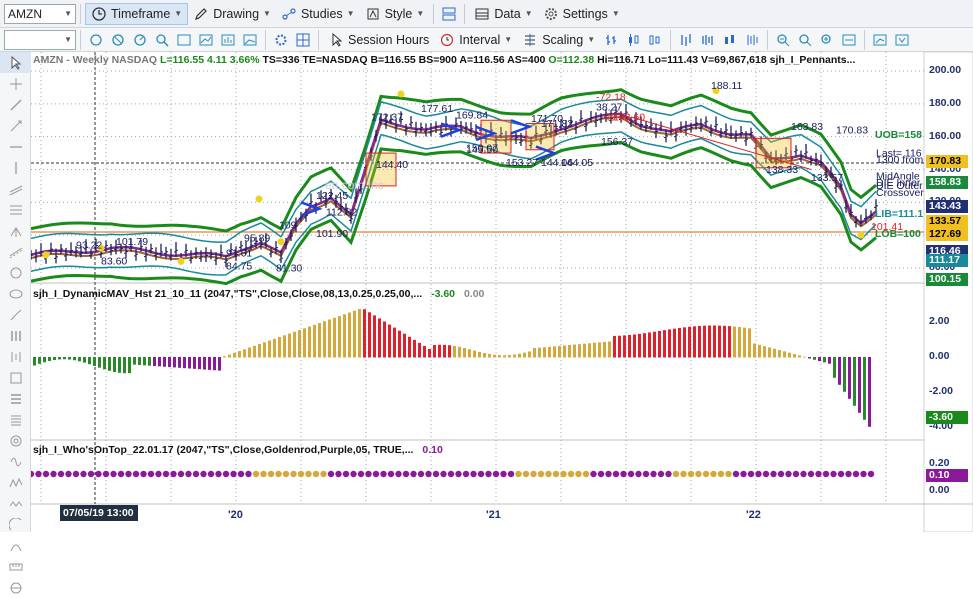  Describe the element at coordinates (15, 272) in the screenshot. I see `circle-tool-icon` at that location.